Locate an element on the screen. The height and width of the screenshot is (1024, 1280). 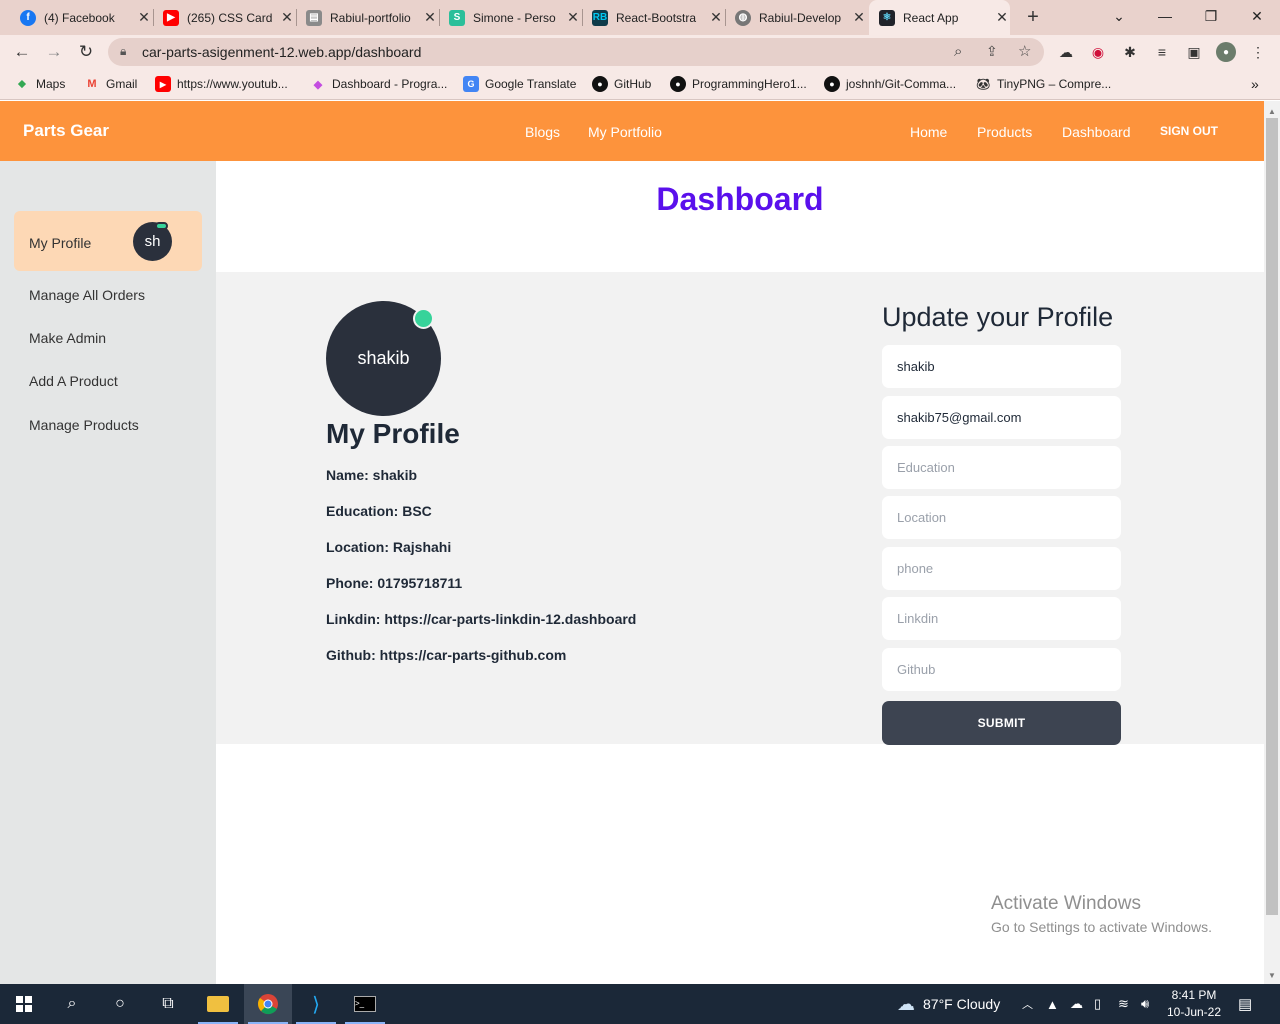
tab-react-bootstrap: RB React-Bootstra ✕ is located at coordinates (654, 17).